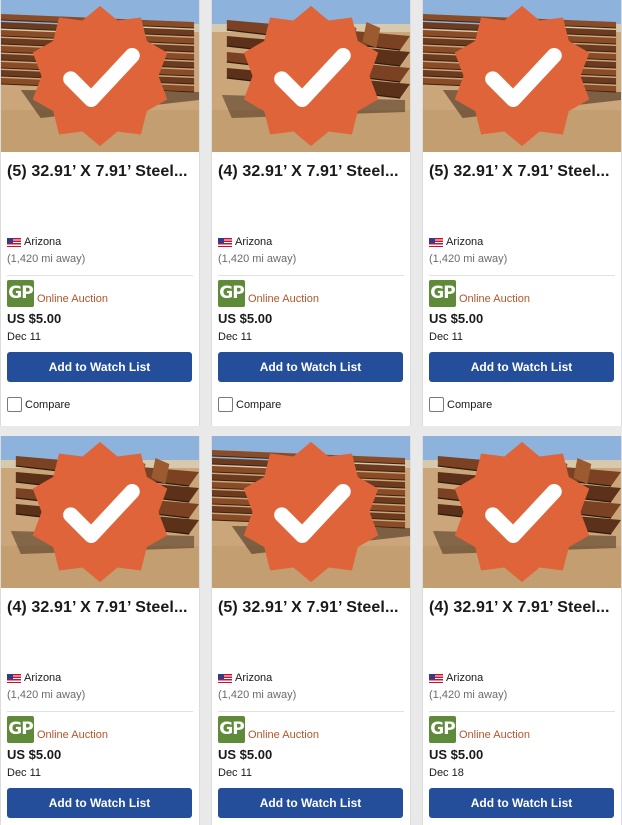 The width and height of the screenshot is (622, 825). I want to click on auction-date: Dec 18, so click(446, 773).